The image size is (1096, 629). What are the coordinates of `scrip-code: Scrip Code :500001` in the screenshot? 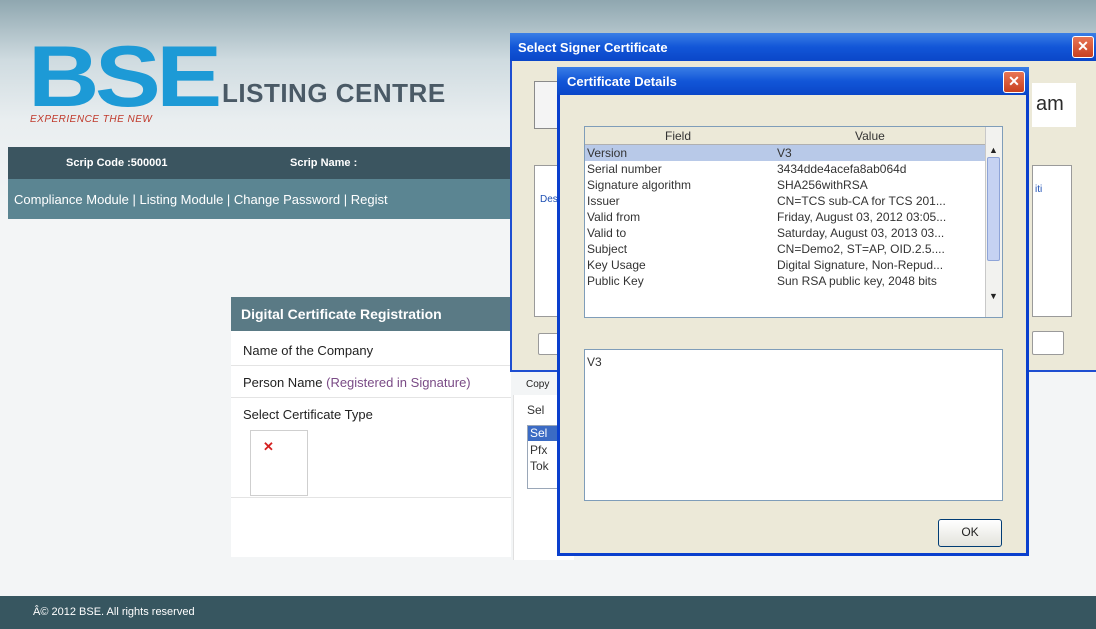 It's located at (117, 163).